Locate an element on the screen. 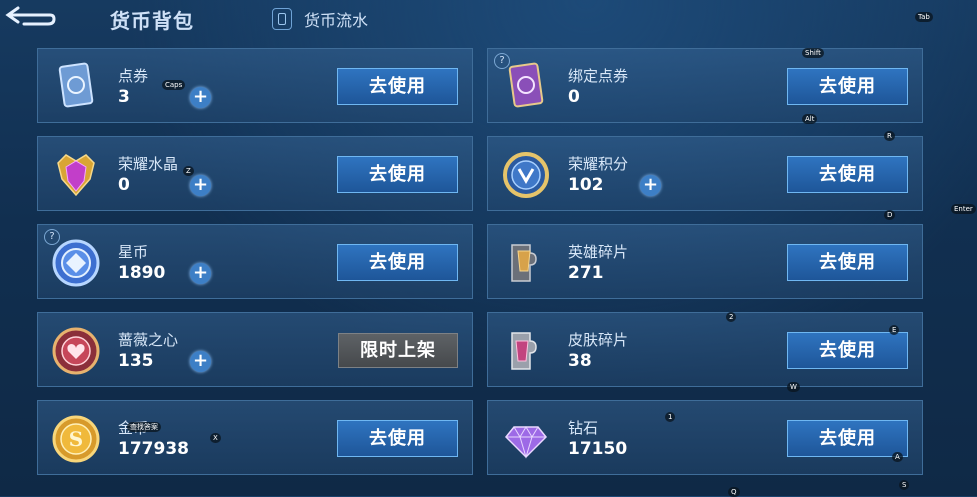 Image resolution: width=977 pixels, height=497 pixels. currency-amount: 102 is located at coordinates (586, 185).